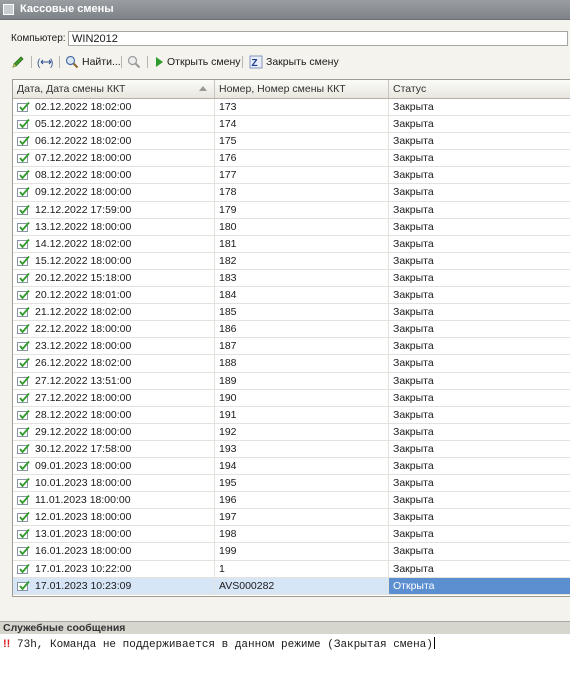  I want to click on table-row: 05.12.2022 18:00:00 174 Закрыта, so click(291, 125).